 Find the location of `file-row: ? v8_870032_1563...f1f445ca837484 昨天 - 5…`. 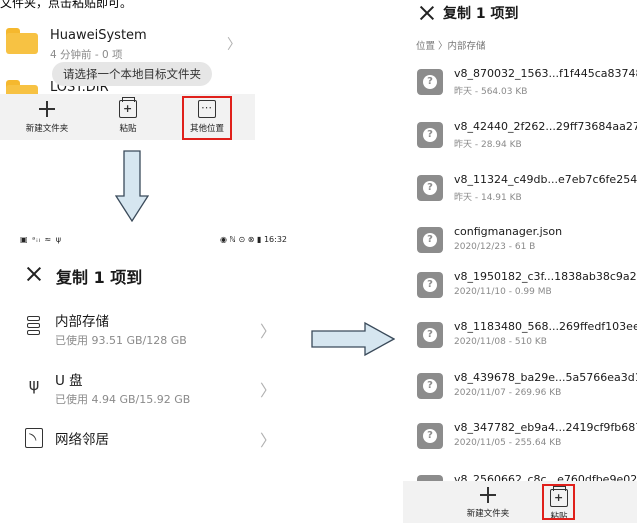

file-row: ? v8_870032_1563...f1f445ca837484 昨天 - 5… is located at coordinates (520, 86).